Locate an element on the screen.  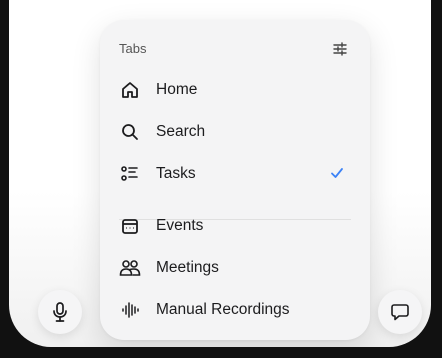
checkmark-icon is located at coordinates (337, 173).